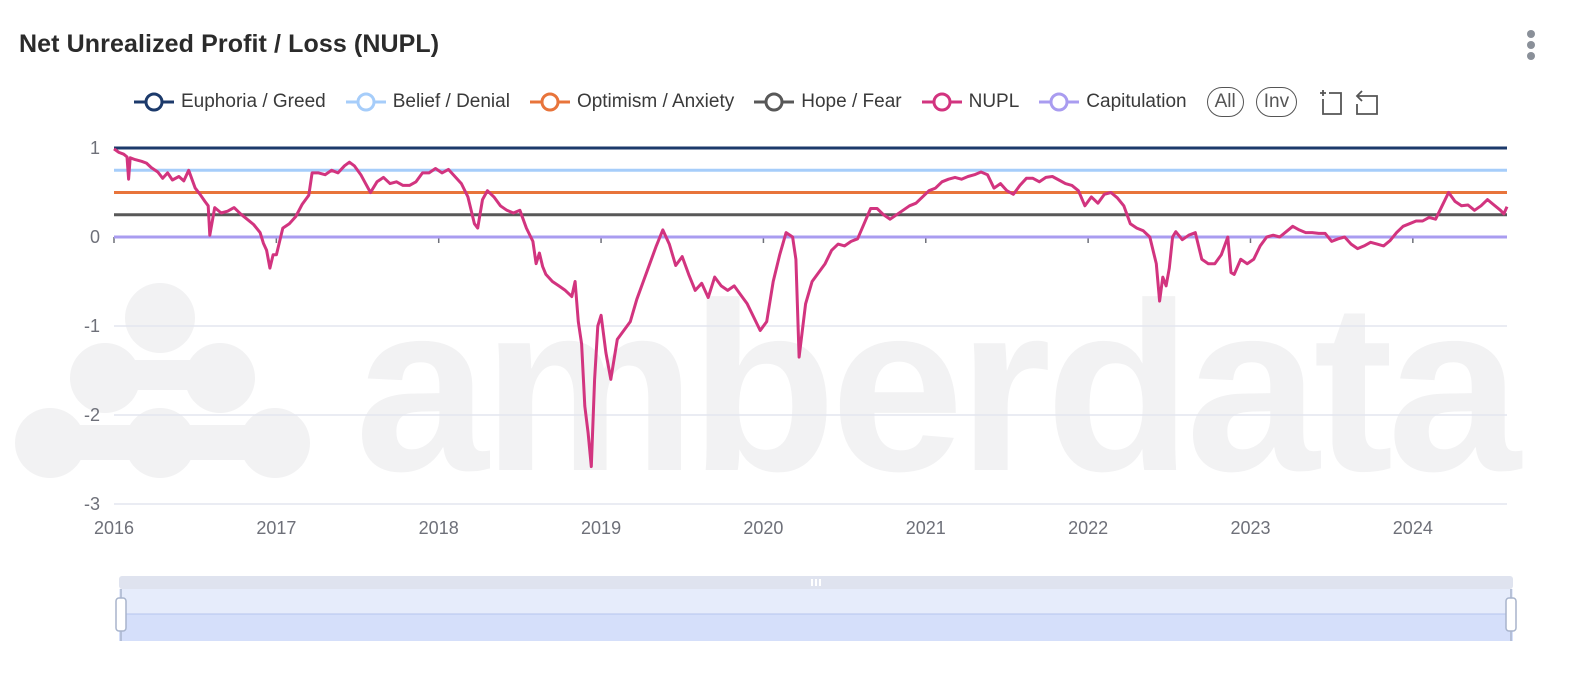 Image resolution: width=1580 pixels, height=692 pixels. I want to click on x-tick-label: 2018, so click(439, 528).